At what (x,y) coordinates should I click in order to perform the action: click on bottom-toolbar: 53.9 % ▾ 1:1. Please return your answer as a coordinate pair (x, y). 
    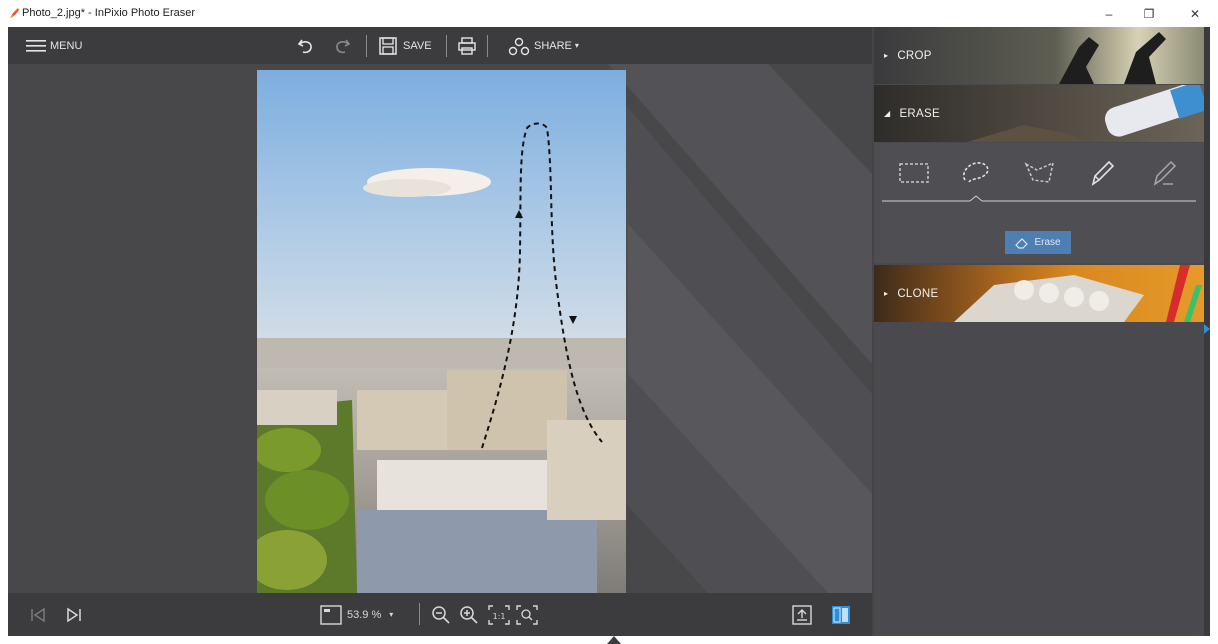
    Looking at the image, I should click on (440, 614).